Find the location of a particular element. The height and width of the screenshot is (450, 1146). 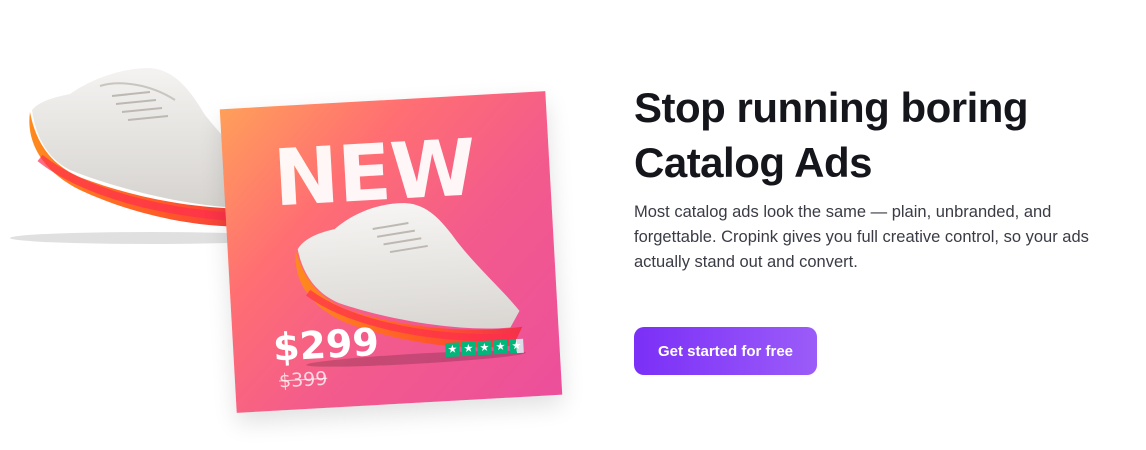

original-price-label: $399 is located at coordinates (303, 380).